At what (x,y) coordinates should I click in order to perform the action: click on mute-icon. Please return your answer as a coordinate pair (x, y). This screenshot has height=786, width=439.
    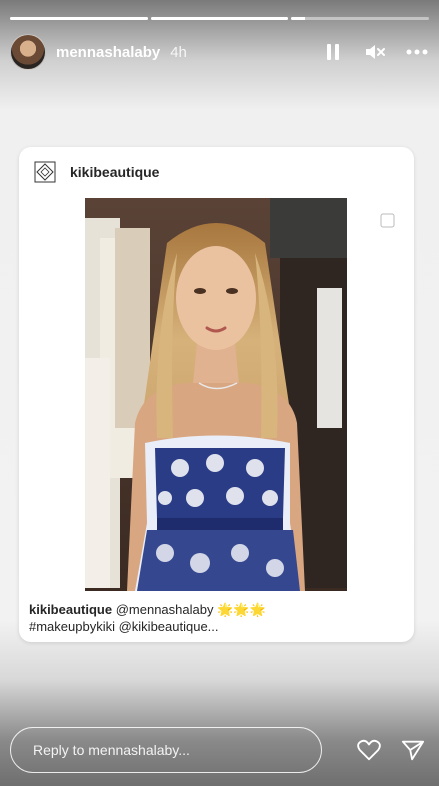
    Looking at the image, I should click on (375, 52).